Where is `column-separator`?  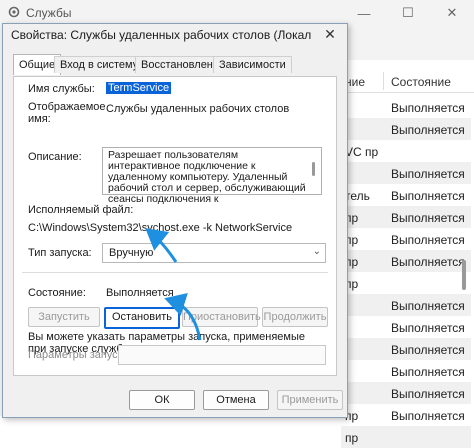
column-separator is located at coordinates (383, 81).